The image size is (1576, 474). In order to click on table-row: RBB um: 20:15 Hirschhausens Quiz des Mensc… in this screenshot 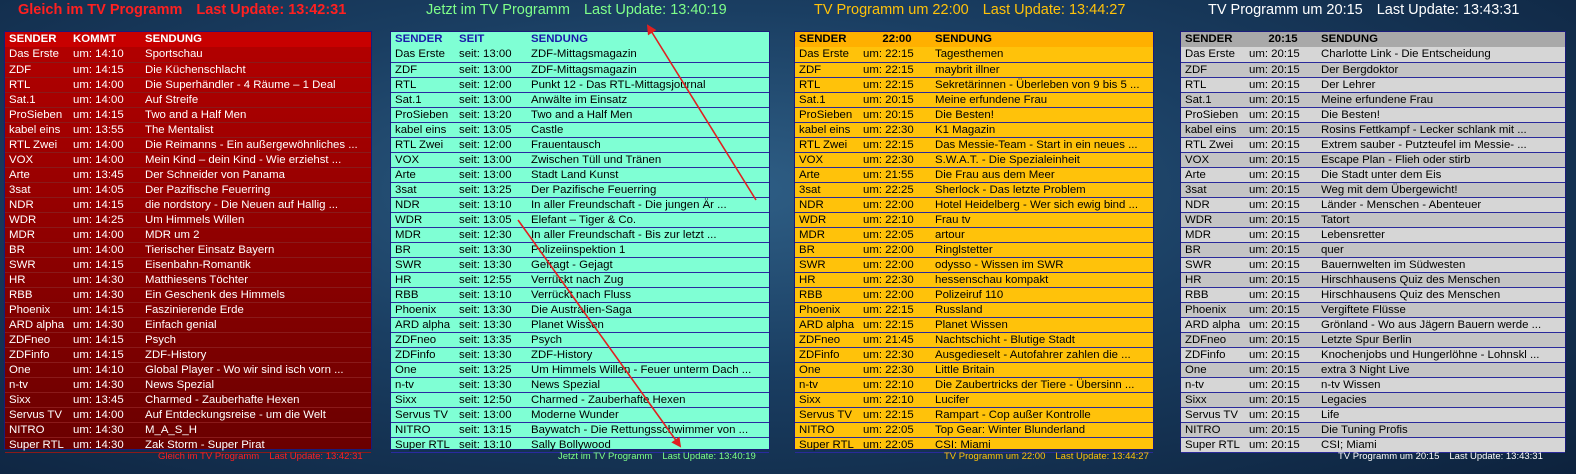, I will do `click(1373, 295)`.